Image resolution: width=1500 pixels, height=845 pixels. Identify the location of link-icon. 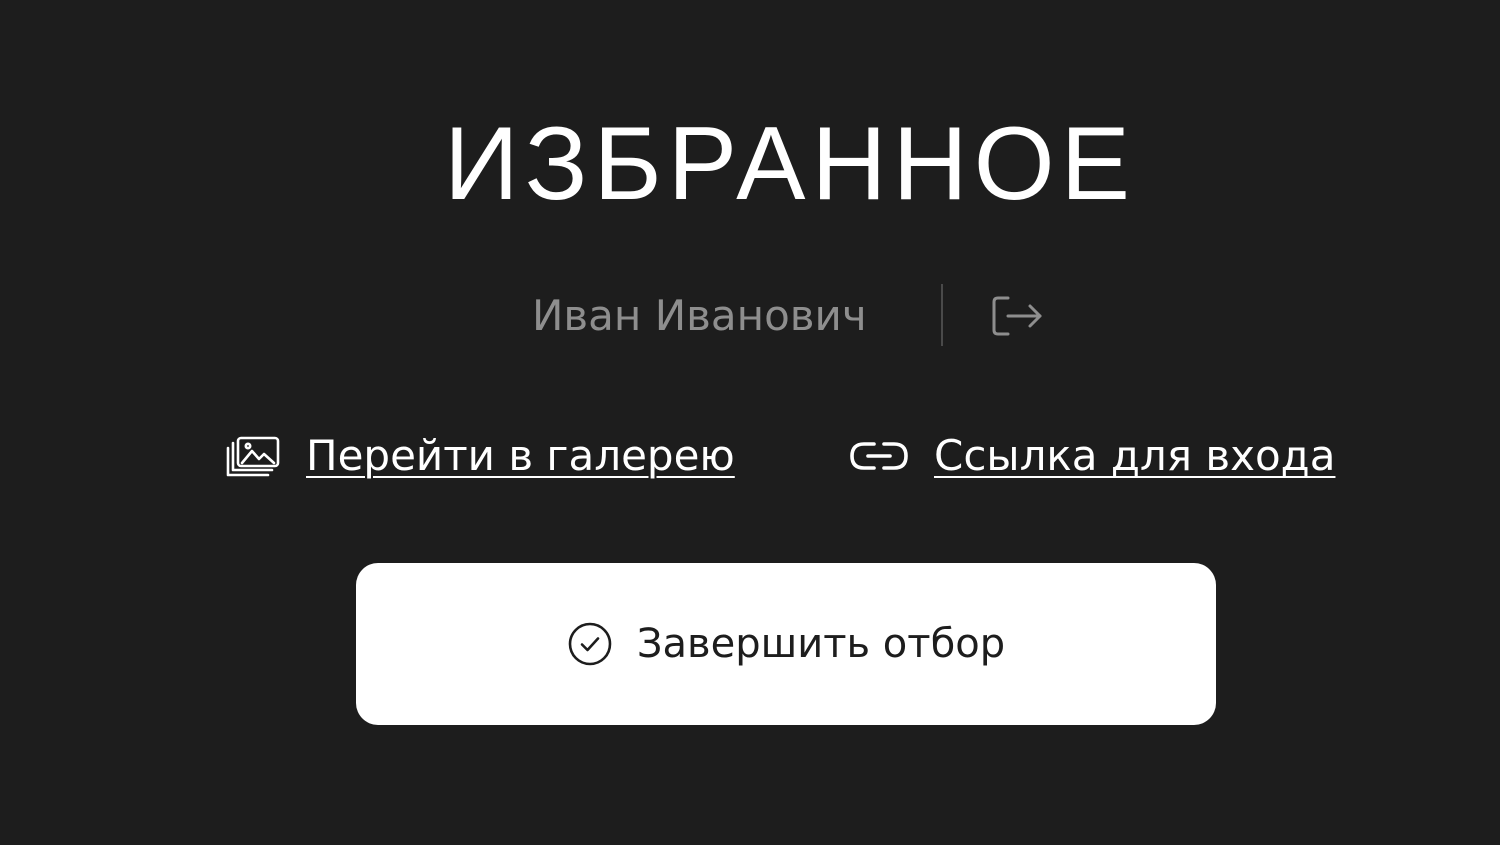
(879, 456).